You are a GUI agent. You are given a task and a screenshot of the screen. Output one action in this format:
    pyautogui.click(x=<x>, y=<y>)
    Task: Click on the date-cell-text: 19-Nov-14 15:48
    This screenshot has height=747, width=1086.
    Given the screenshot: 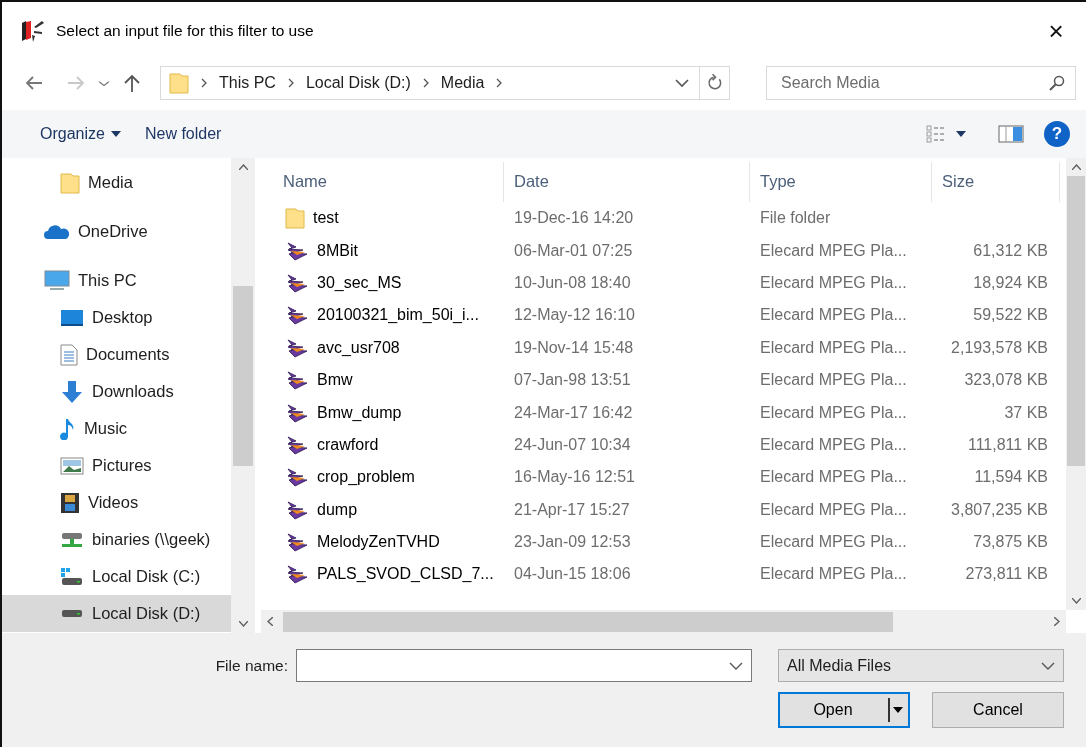 What is the action you would take?
    pyautogui.click(x=574, y=347)
    